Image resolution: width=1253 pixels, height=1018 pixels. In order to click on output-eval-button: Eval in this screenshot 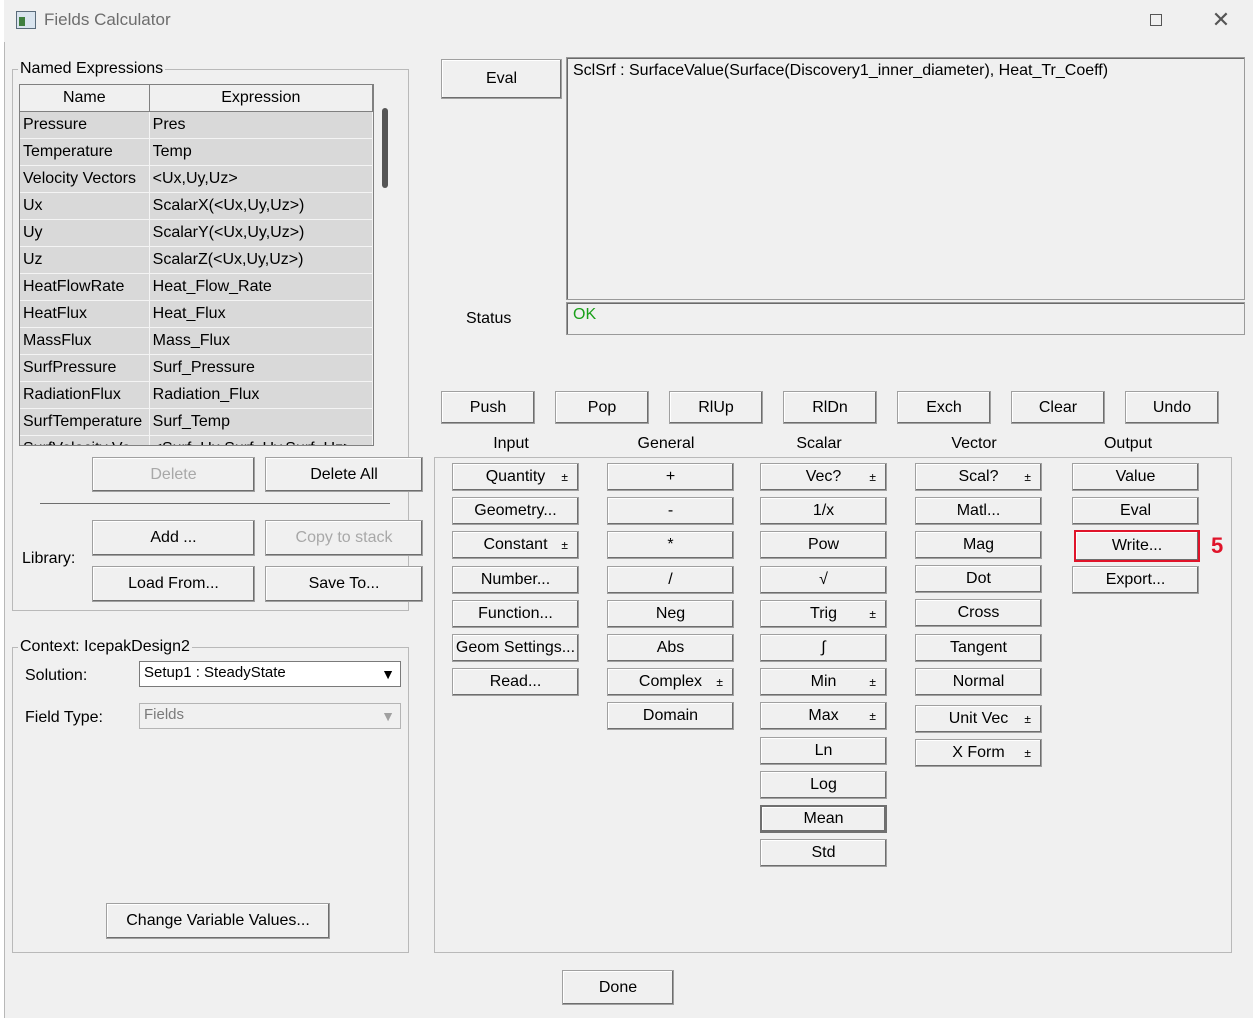, I will do `click(1135, 511)`.